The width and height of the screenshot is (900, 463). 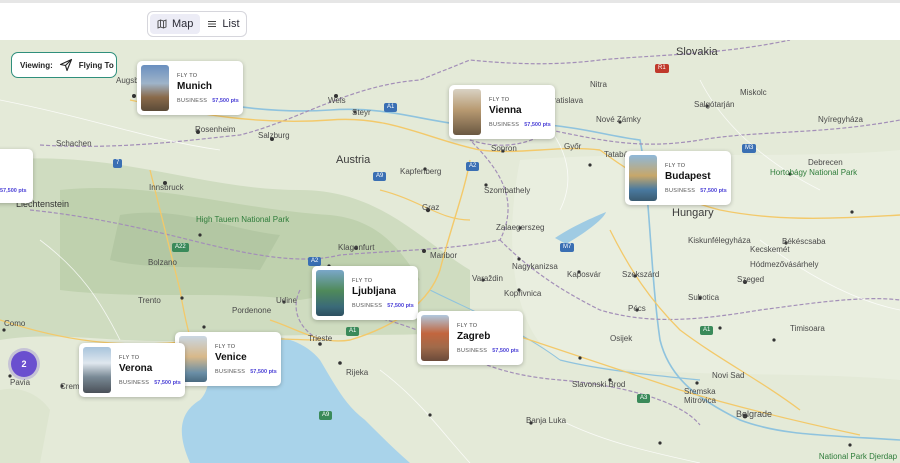 I want to click on map-label-sopron: Sopron, so click(x=504, y=148).